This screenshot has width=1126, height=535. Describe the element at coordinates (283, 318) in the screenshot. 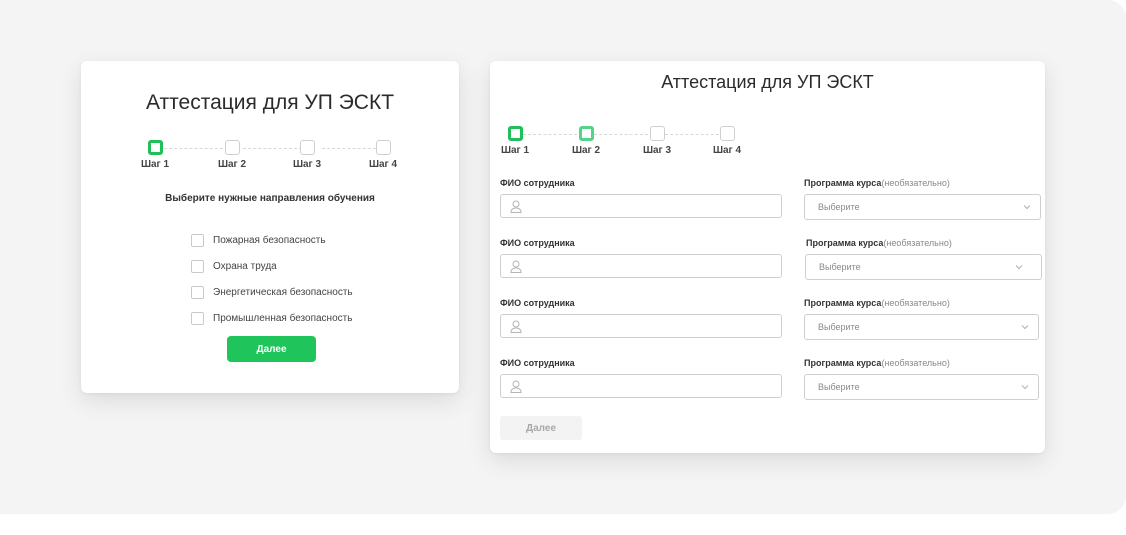

I see `option-label: Промышленная безопасность` at that location.